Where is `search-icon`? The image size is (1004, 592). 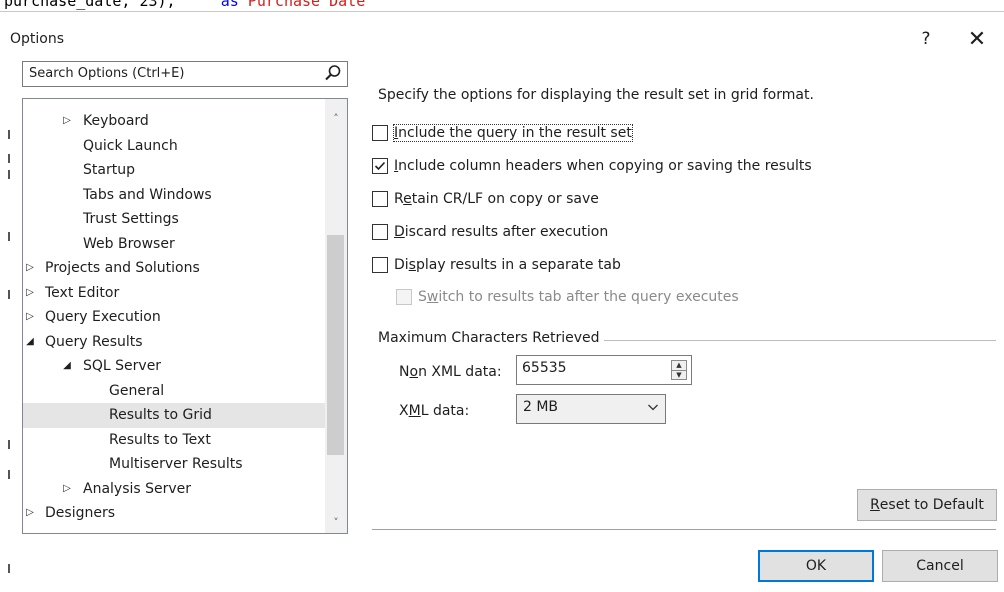
search-icon is located at coordinates (333, 73).